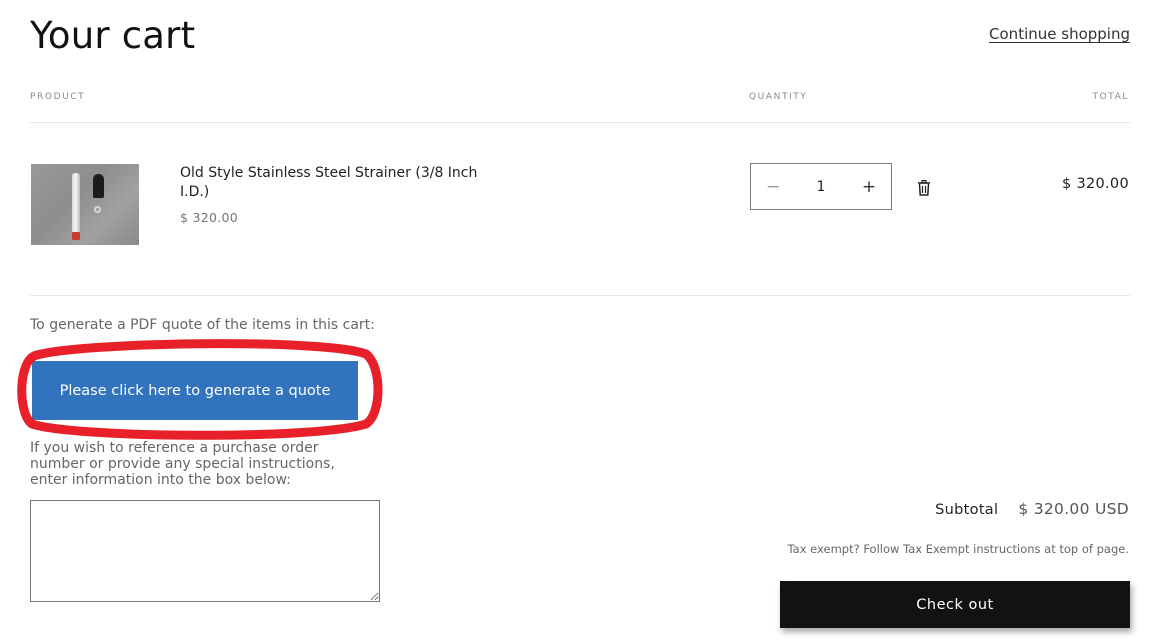  Describe the element at coordinates (1095, 184) in the screenshot. I see `line-item-total: $ 320.00` at that location.